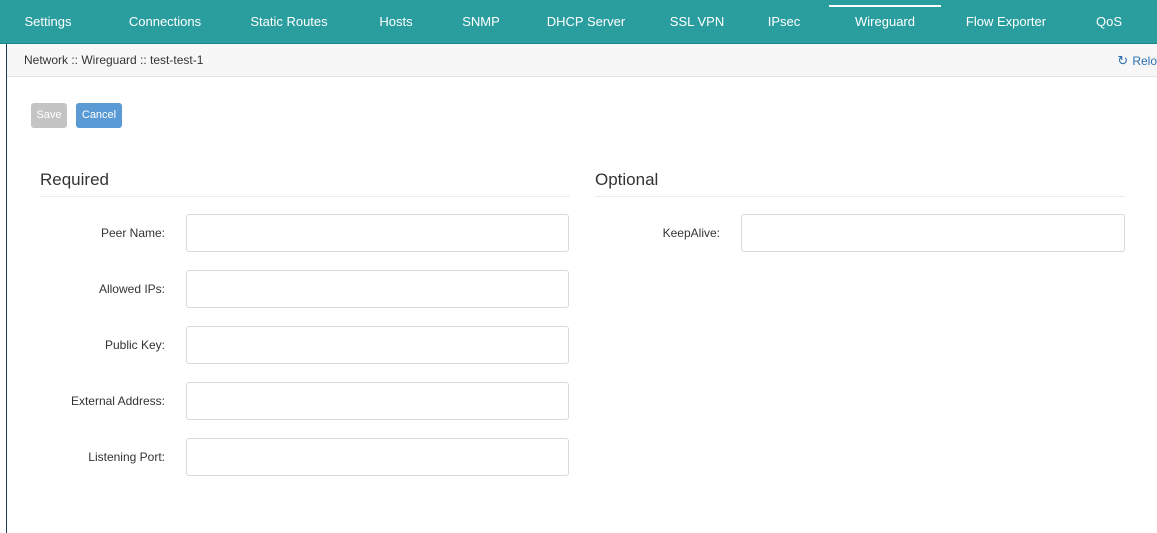  What do you see at coordinates (1123, 60) in the screenshot?
I see `refresh-icon: ↻` at bounding box center [1123, 60].